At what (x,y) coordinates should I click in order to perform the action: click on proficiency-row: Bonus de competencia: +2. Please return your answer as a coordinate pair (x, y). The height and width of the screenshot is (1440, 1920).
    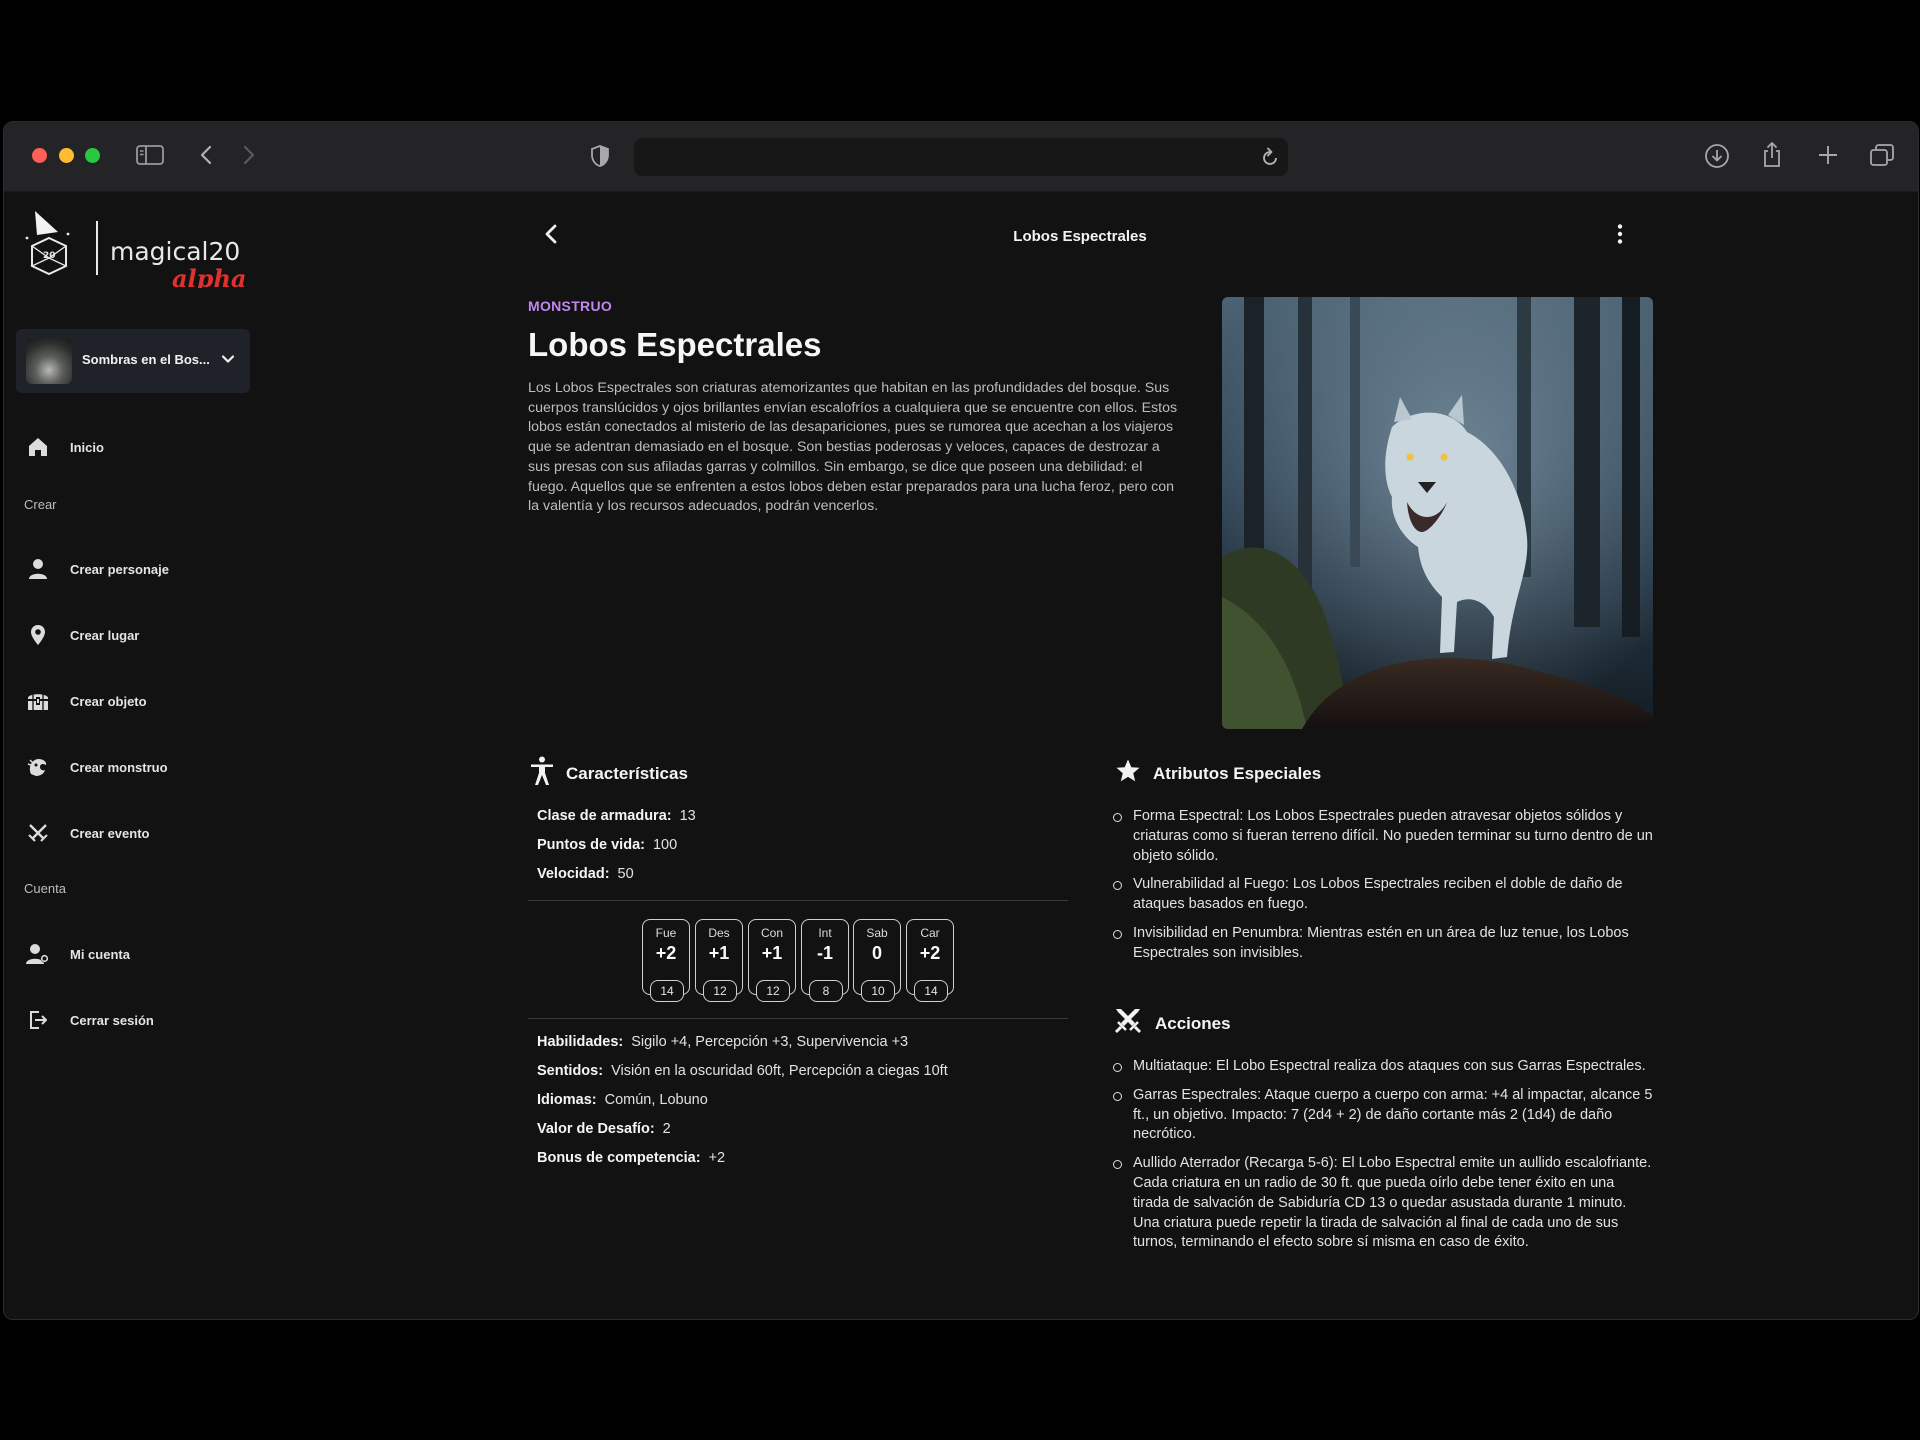
    Looking at the image, I should click on (631, 1158).